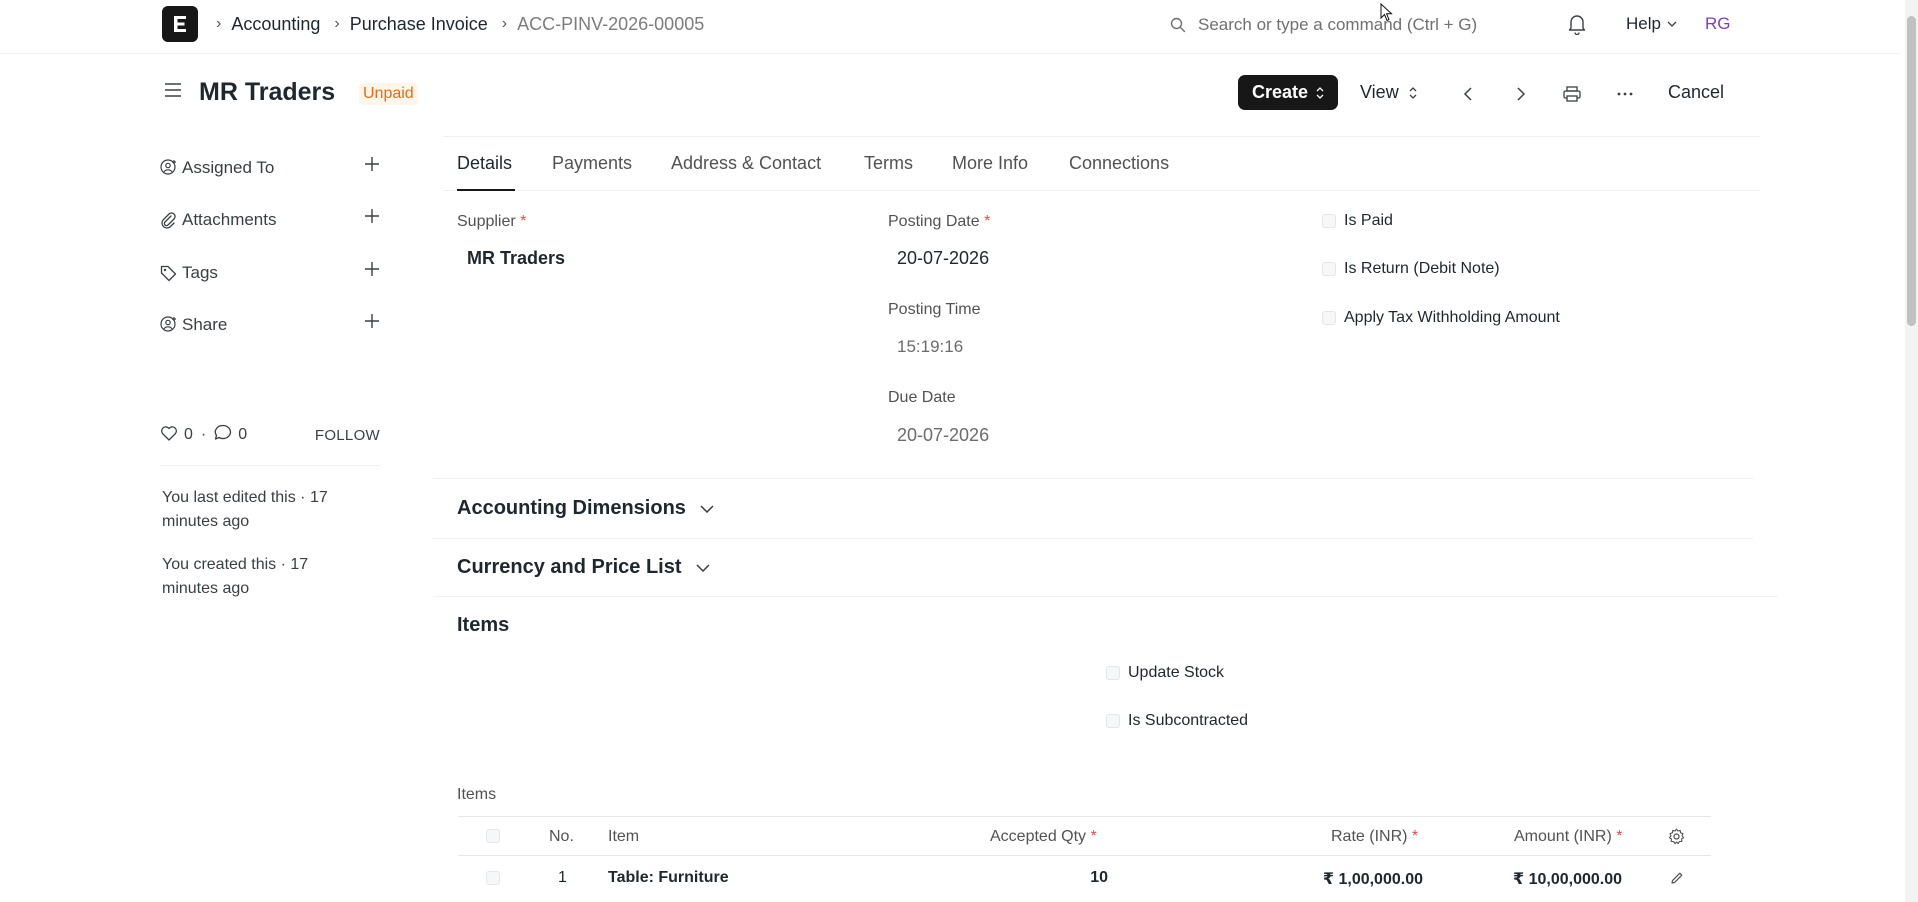 Image resolution: width=1918 pixels, height=902 pixels. Describe the element at coordinates (1677, 880) in the screenshot. I see `edit-row-button` at that location.